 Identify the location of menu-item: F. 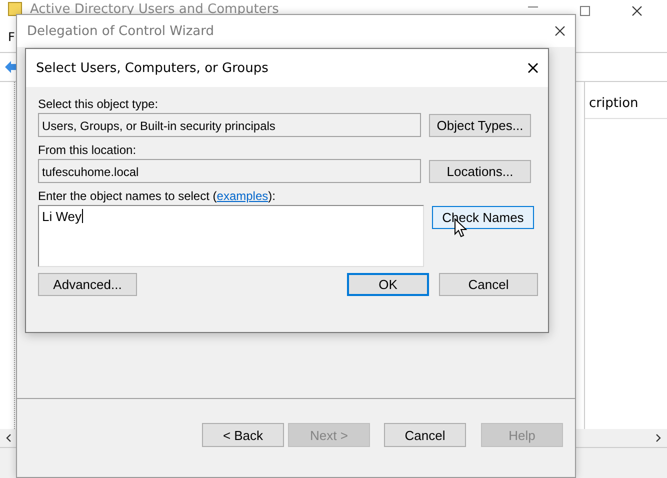
(11, 37).